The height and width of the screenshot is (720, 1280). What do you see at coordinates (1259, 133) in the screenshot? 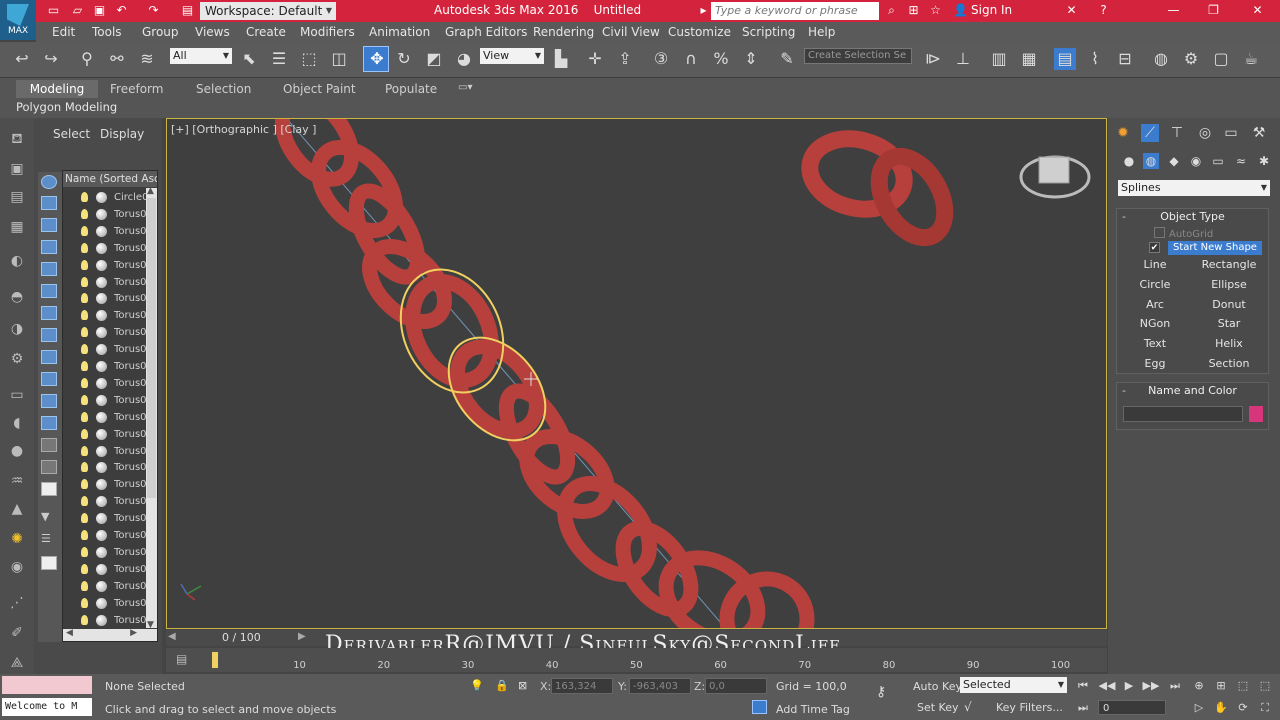
I see `utilities-tab-icon: ⚒` at bounding box center [1259, 133].